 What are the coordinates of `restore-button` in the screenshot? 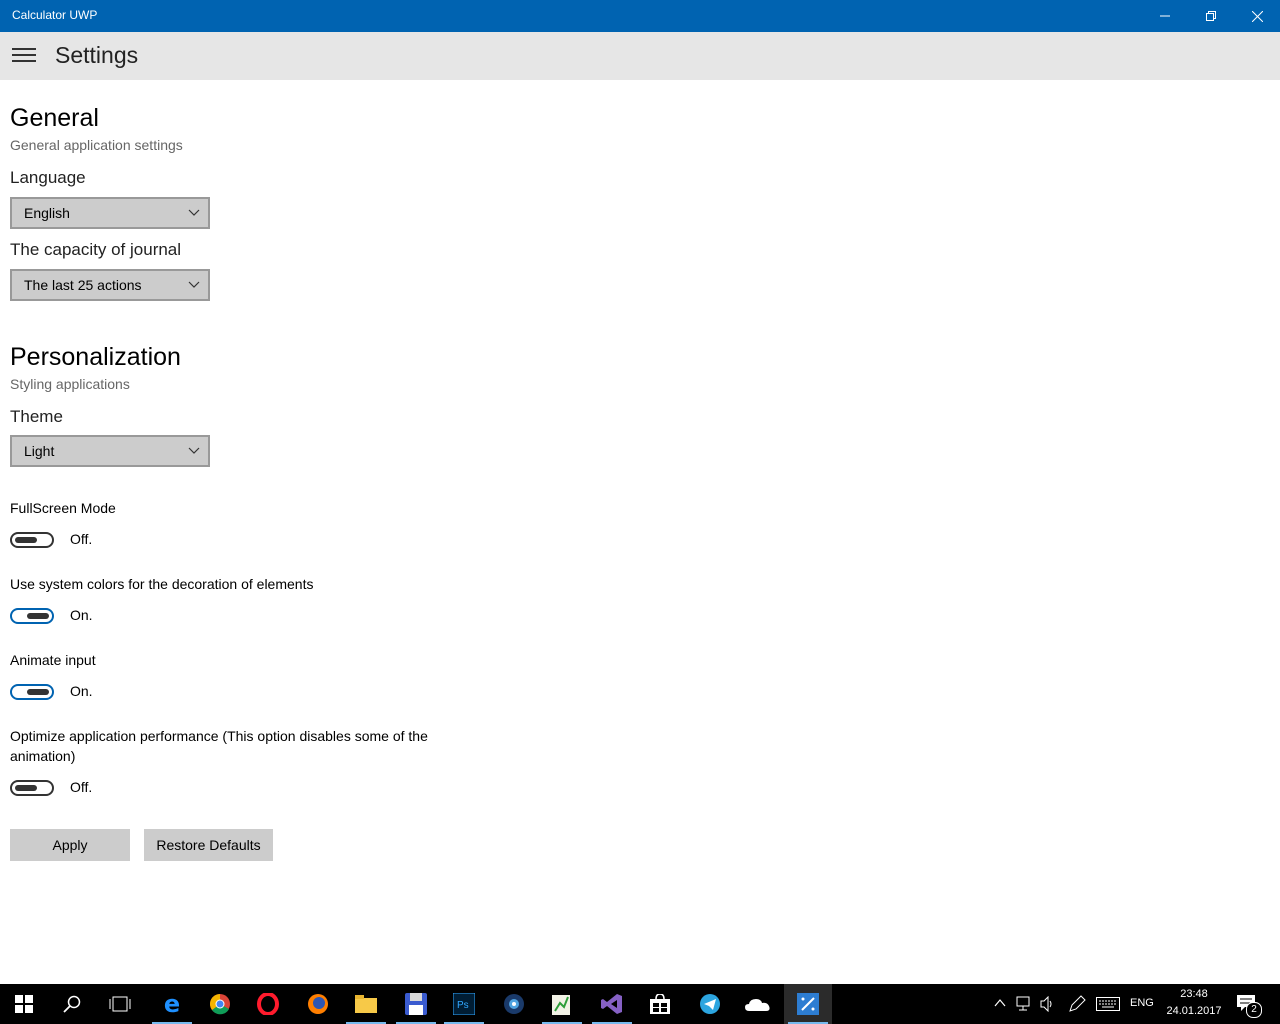 It's located at (1211, 16).